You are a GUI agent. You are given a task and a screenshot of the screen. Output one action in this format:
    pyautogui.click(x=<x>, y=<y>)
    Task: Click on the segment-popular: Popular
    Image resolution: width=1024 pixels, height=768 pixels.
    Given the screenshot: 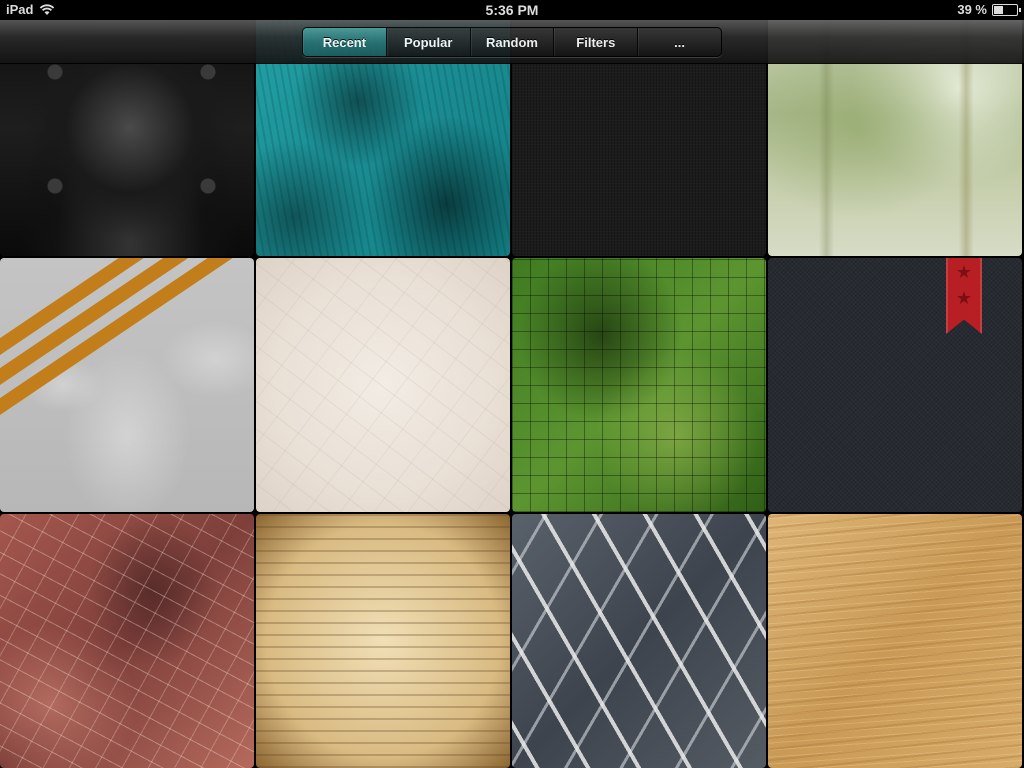 What is the action you would take?
    pyautogui.click(x=429, y=42)
    